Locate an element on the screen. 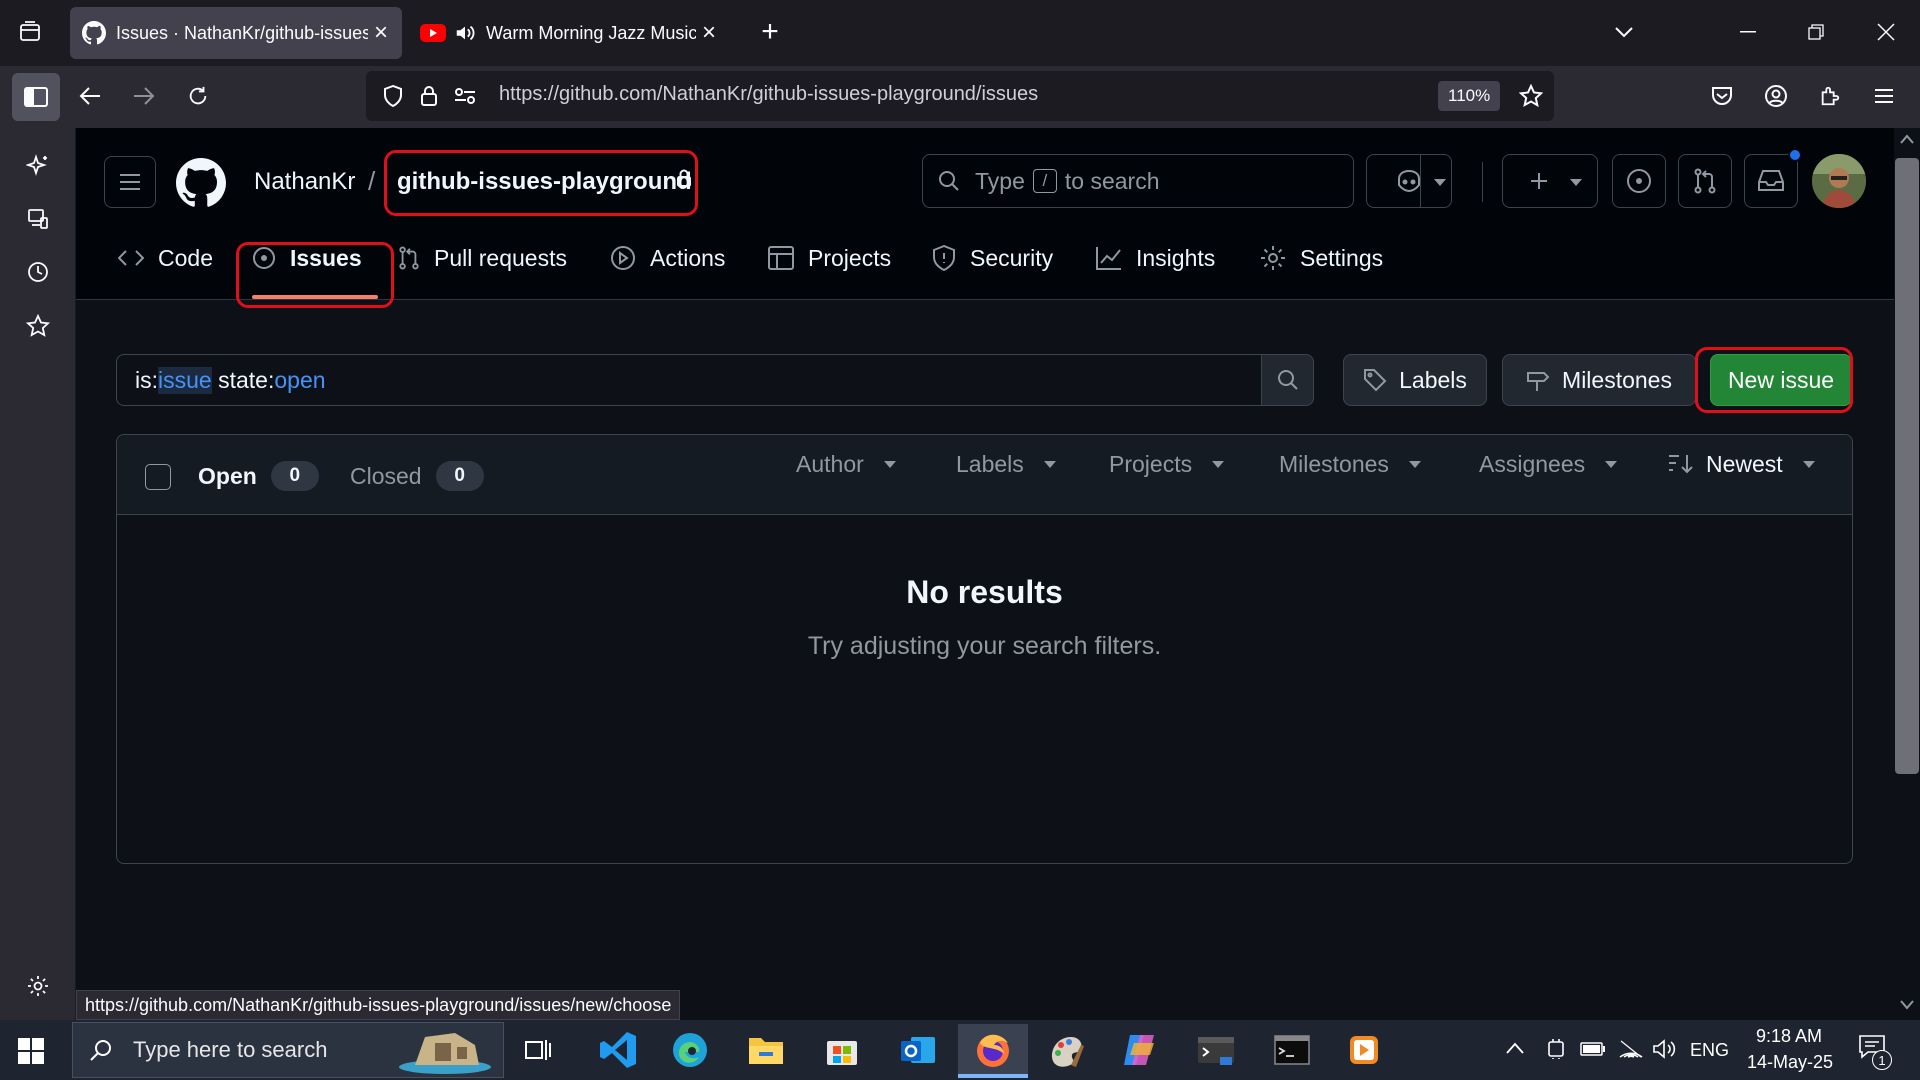 The width and height of the screenshot is (1920, 1080). issue-opened-icon is located at coordinates (1639, 181).